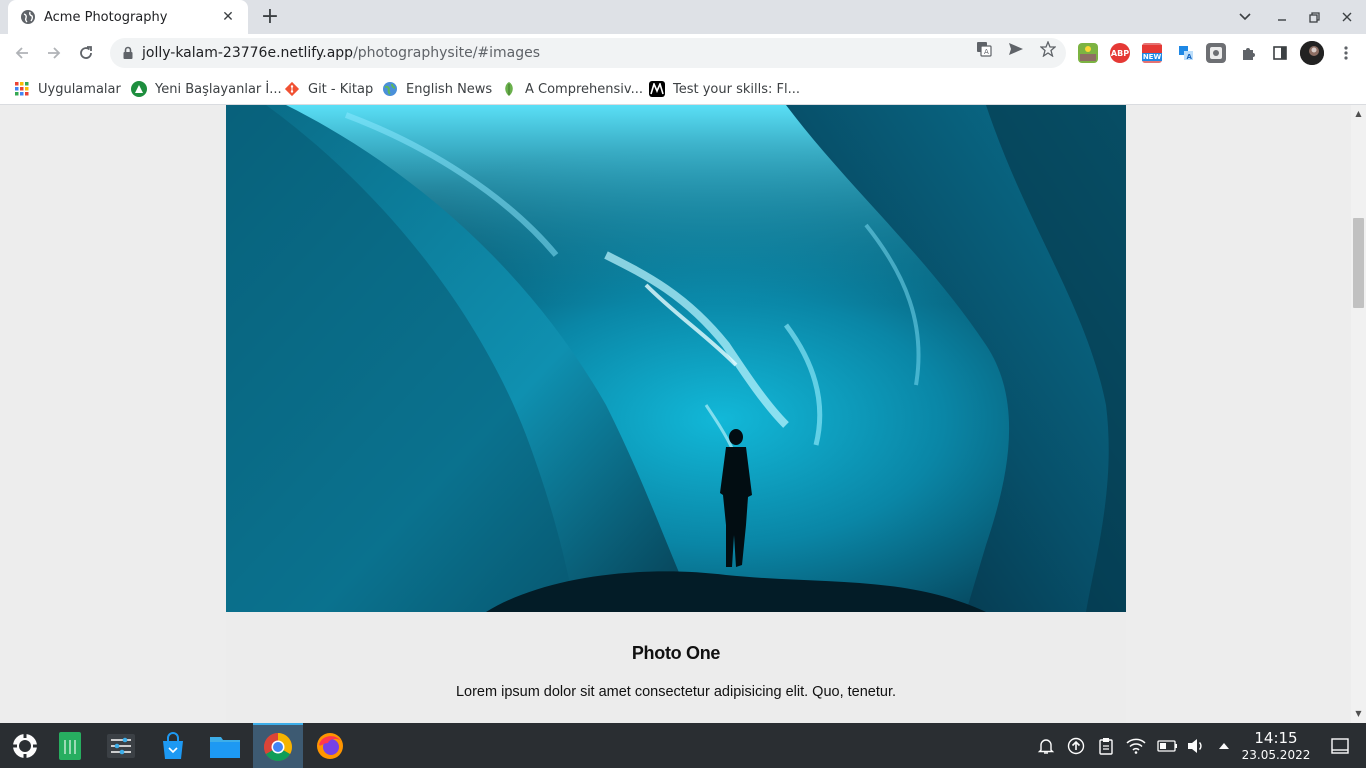 This screenshot has width=1366, height=768. What do you see at coordinates (1340, 746) in the screenshot?
I see `show-desktop-icon` at bounding box center [1340, 746].